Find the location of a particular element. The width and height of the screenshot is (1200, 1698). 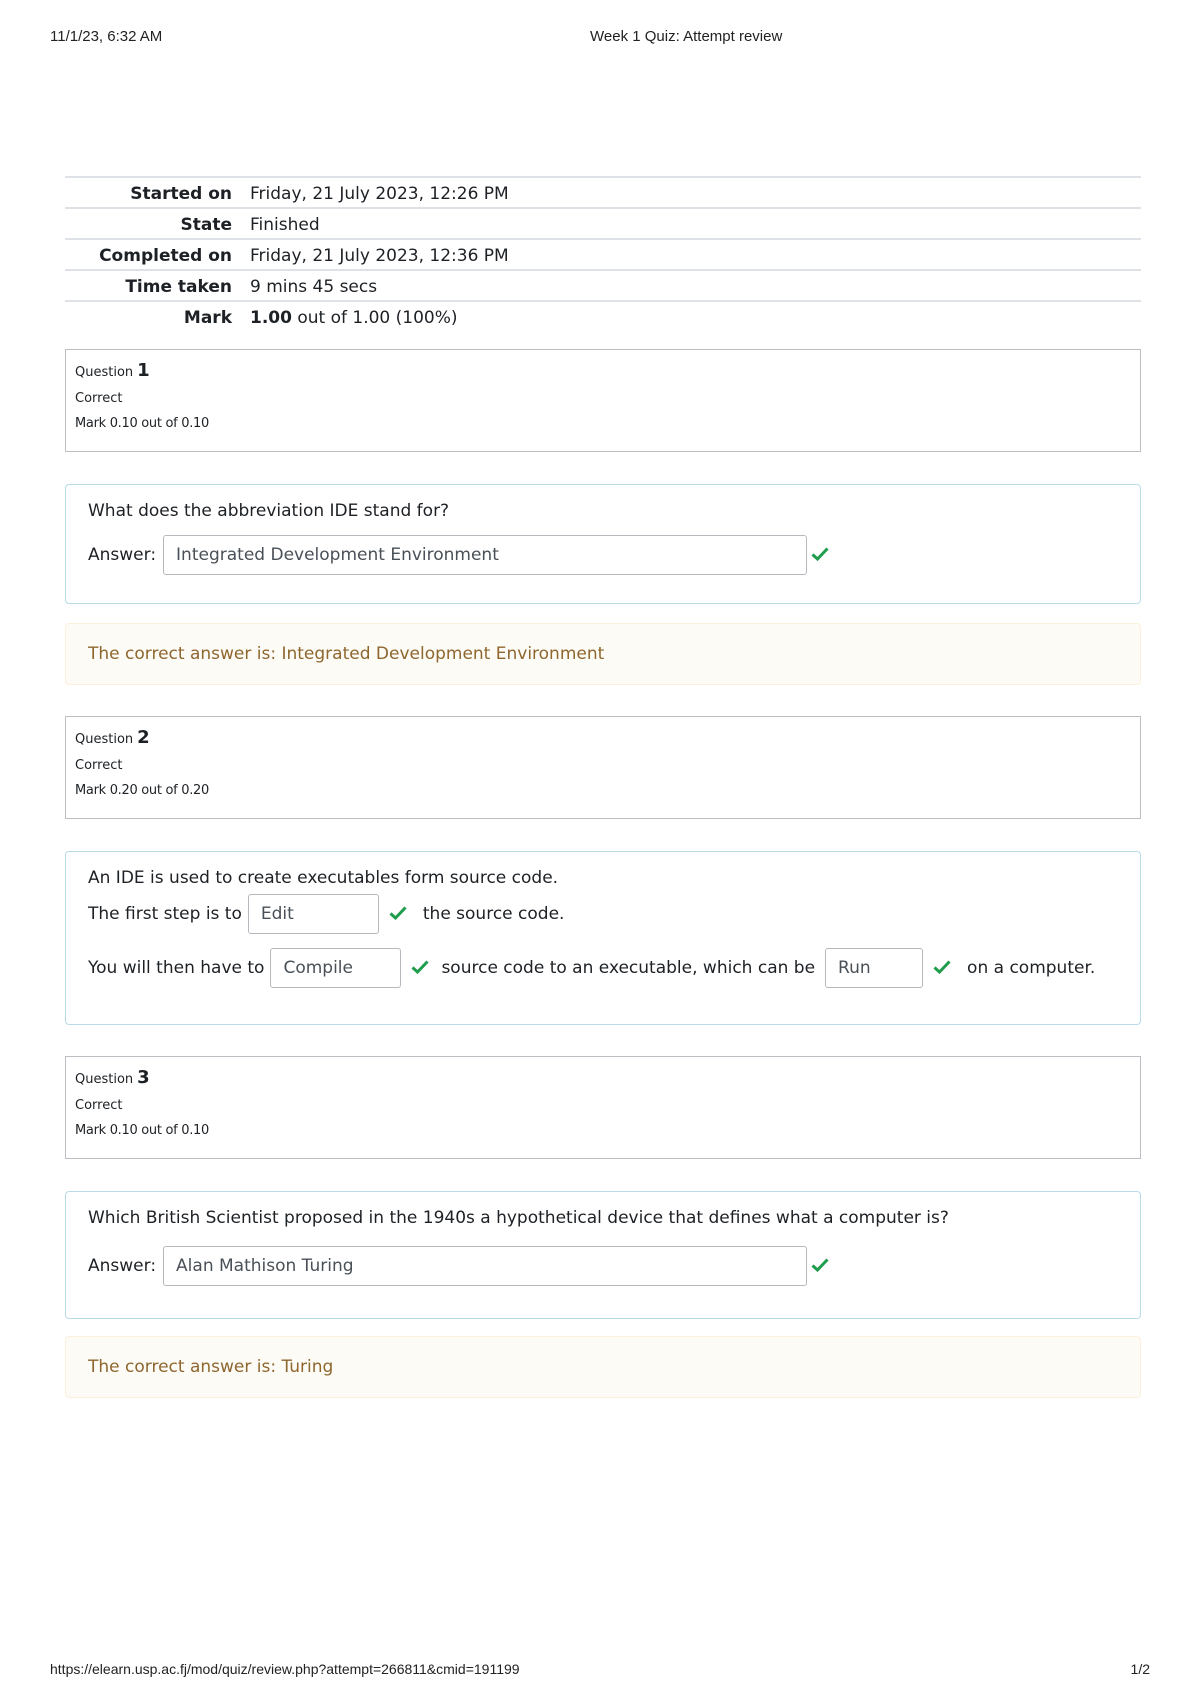

page-number: 1/2 is located at coordinates (1140, 1669).